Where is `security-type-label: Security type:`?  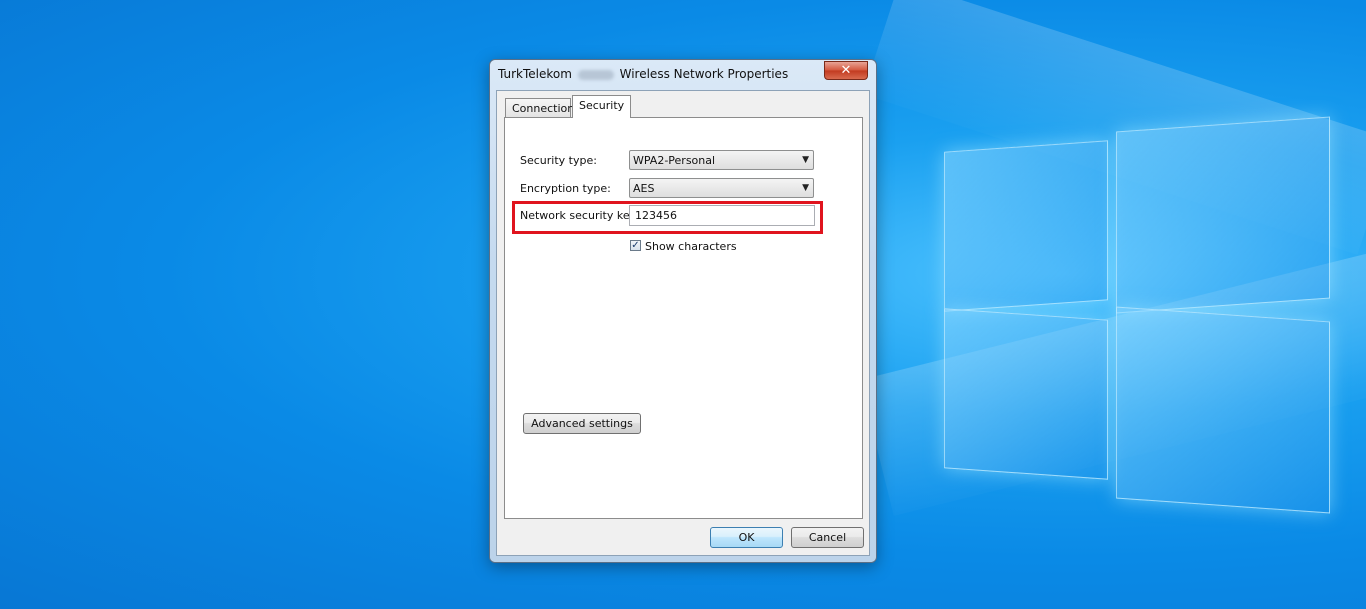
security-type-label: Security type: is located at coordinates (558, 160).